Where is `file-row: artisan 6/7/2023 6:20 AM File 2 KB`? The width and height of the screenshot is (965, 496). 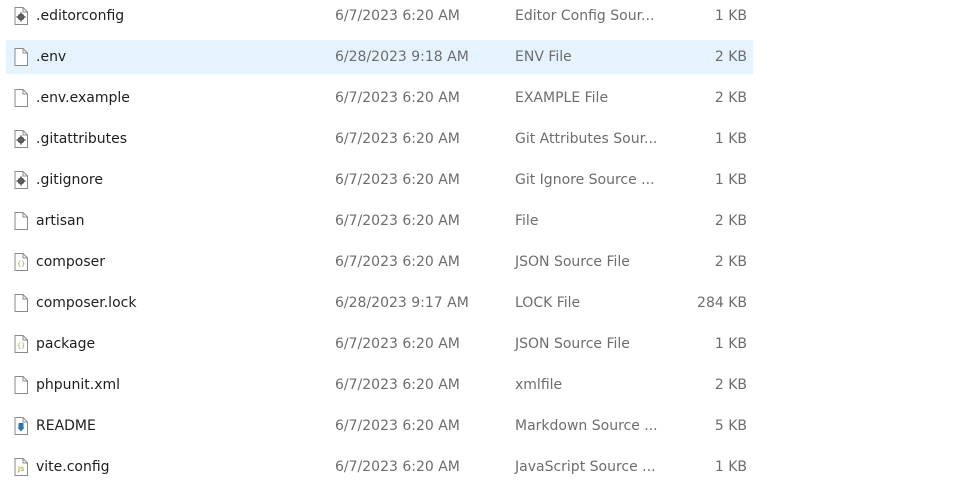 file-row: artisan 6/7/2023 6:20 AM File 2 KB is located at coordinates (379, 221).